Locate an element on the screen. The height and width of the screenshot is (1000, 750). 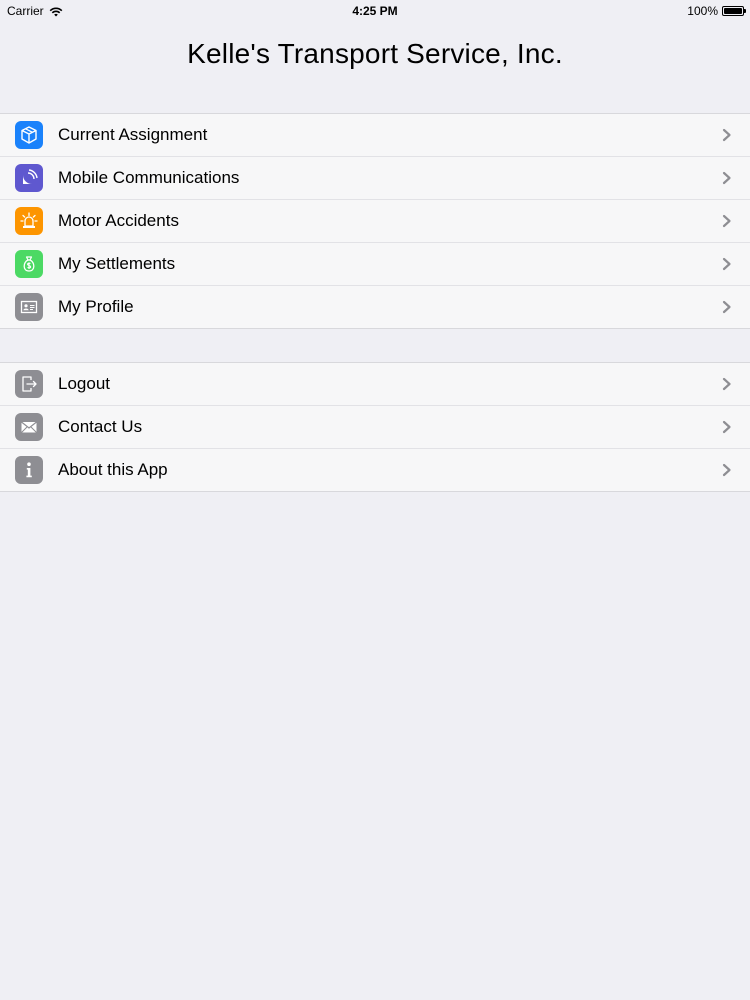
menu-item-label: Mobile Communications is located at coordinates (149, 177).